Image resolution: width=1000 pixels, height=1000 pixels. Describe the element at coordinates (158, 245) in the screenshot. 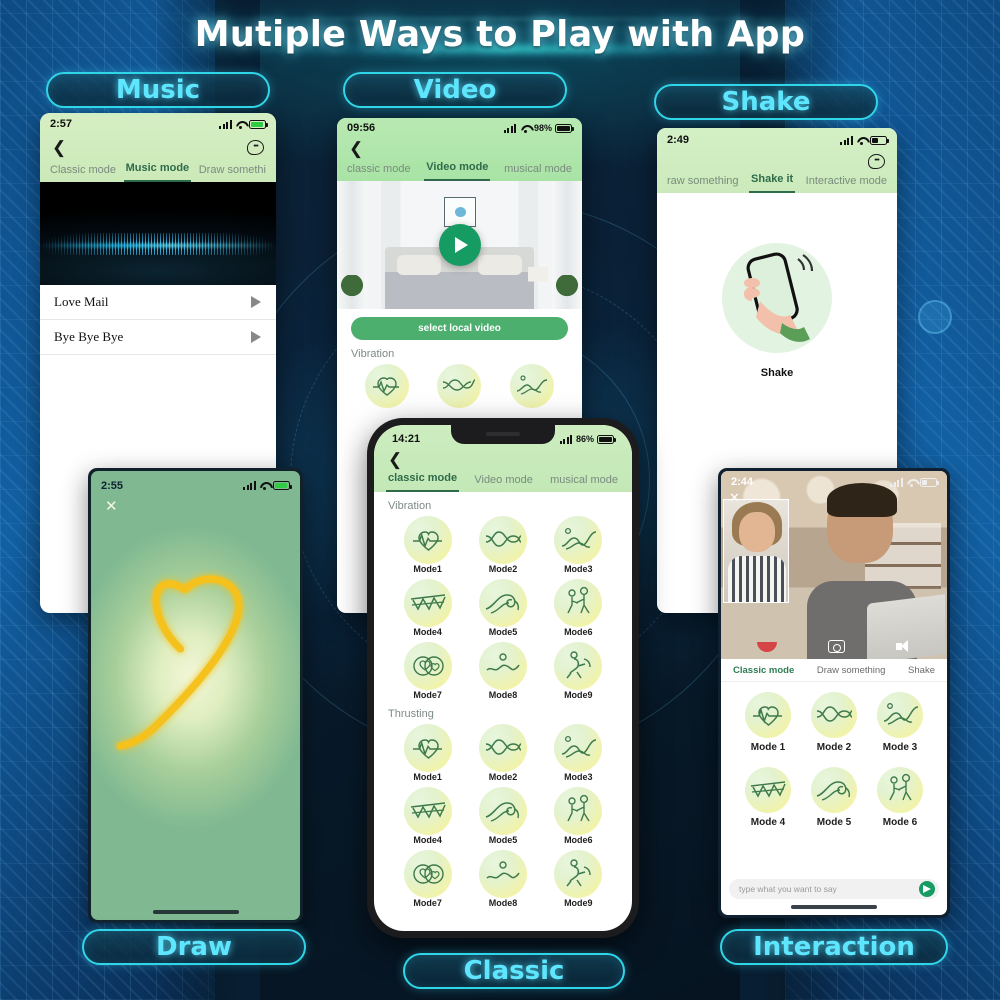

I see `waveform-glow` at that location.